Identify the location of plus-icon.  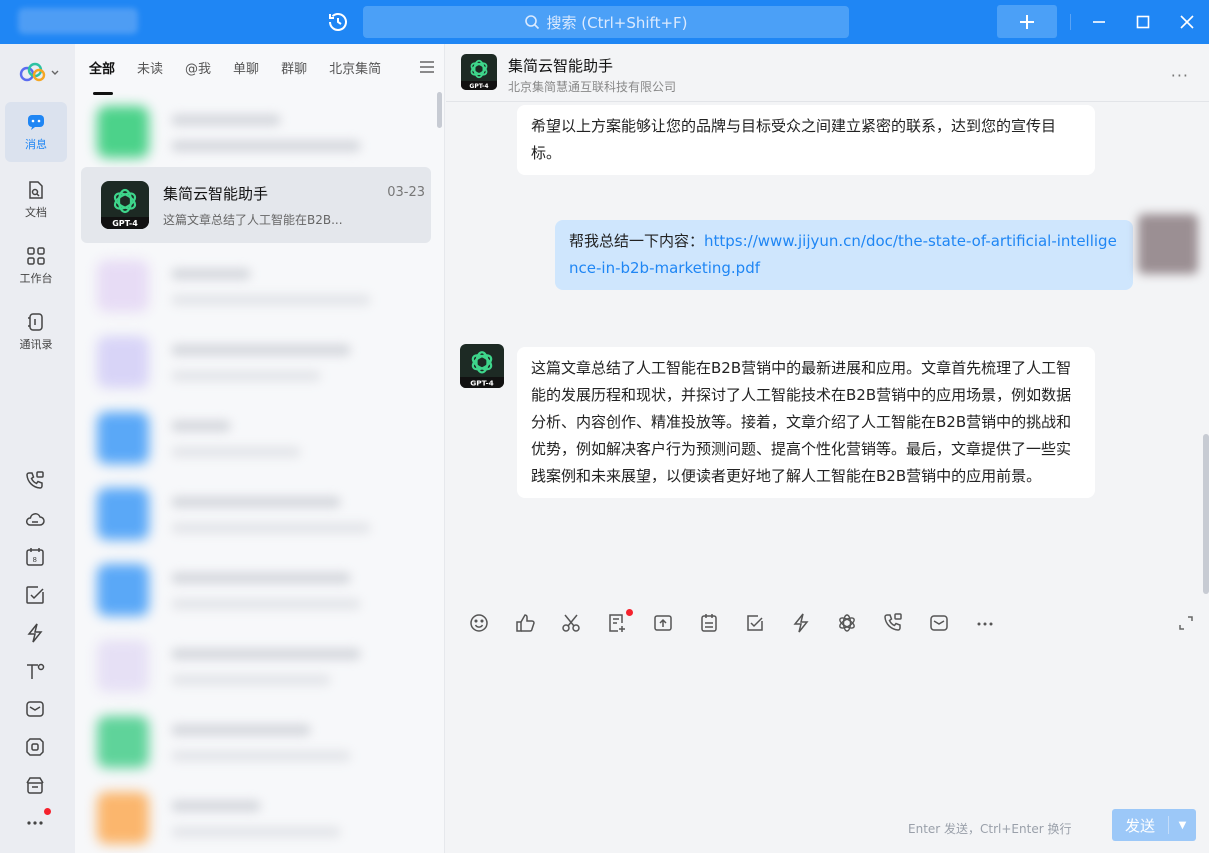
(1027, 21).